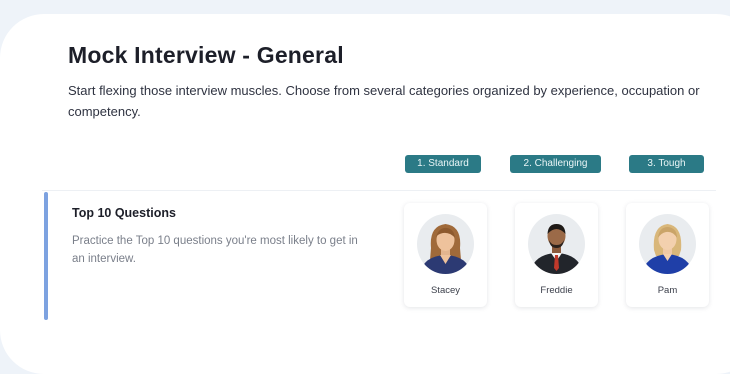 This screenshot has width=730, height=374. What do you see at coordinates (206, 55) in the screenshot?
I see `page-title: Mock Interview - General` at bounding box center [206, 55].